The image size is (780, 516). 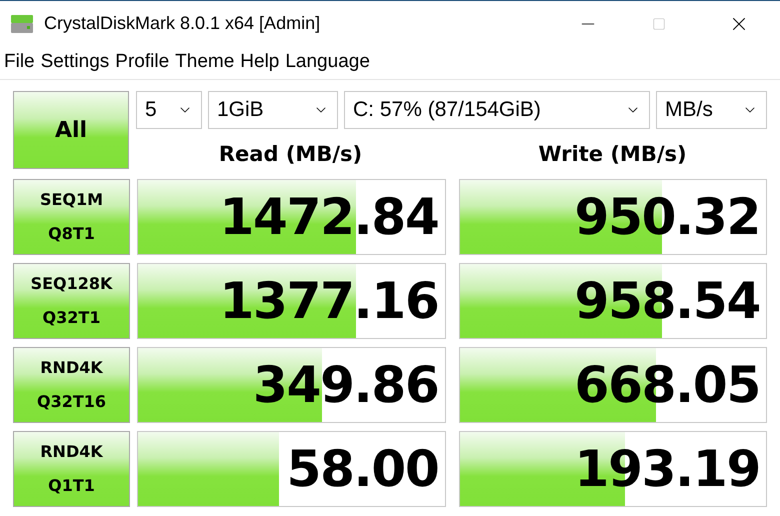 I want to click on test-name: SEQ128K, so click(x=71, y=283).